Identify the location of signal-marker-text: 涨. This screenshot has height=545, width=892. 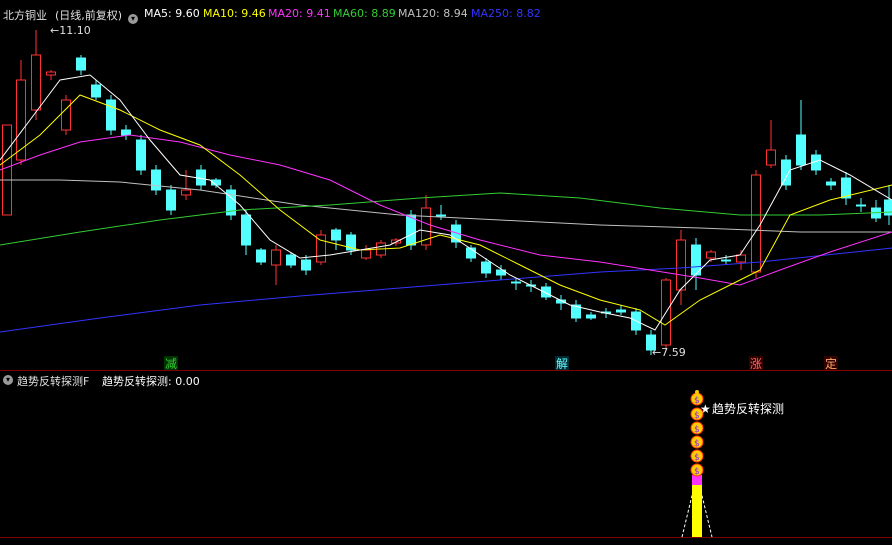
(756, 363).